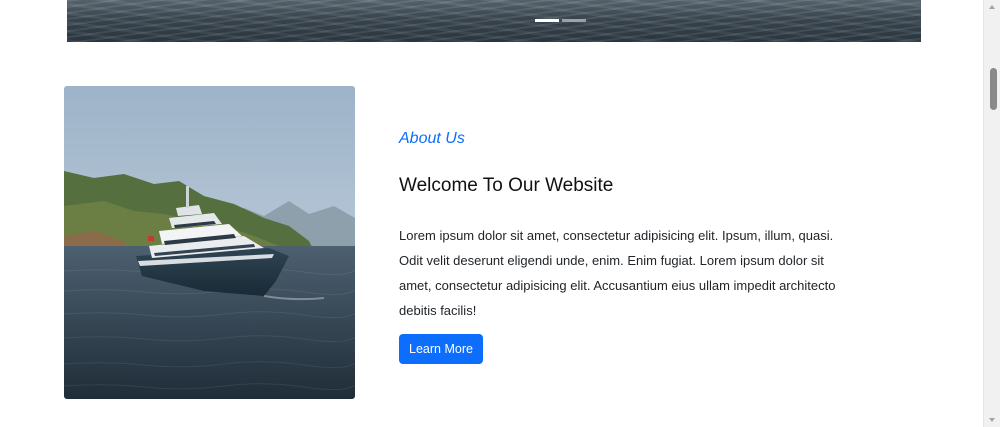  What do you see at coordinates (991, 213) in the screenshot?
I see `page-scrollbar` at bounding box center [991, 213].